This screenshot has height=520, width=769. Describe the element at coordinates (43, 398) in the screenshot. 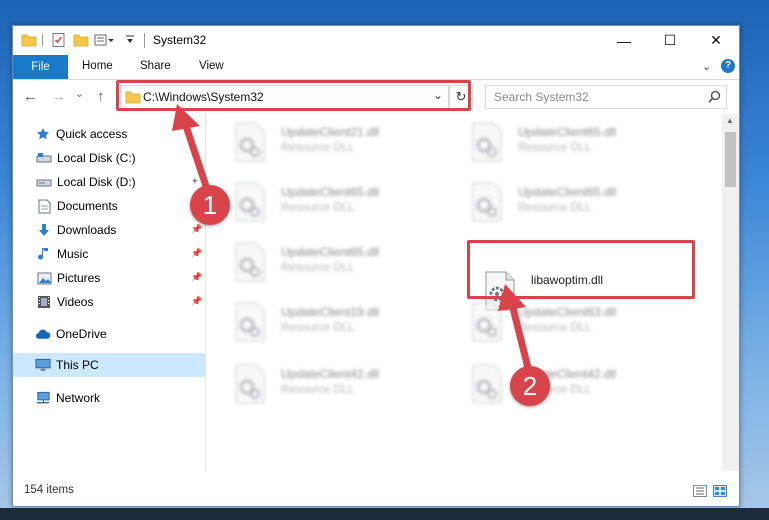

I see `network-icon` at that location.